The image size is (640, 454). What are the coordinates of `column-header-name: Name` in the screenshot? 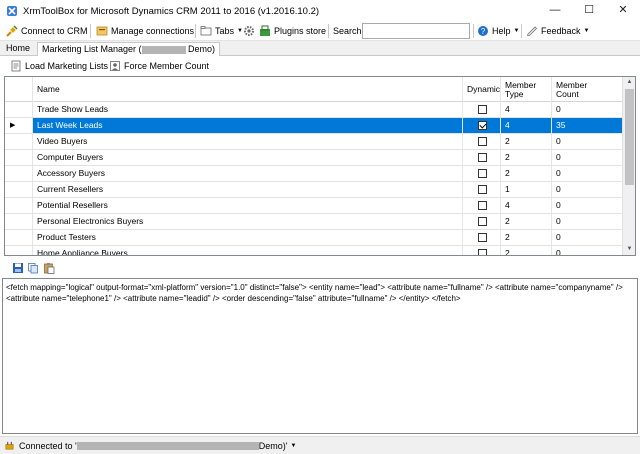 It's located at (248, 89).